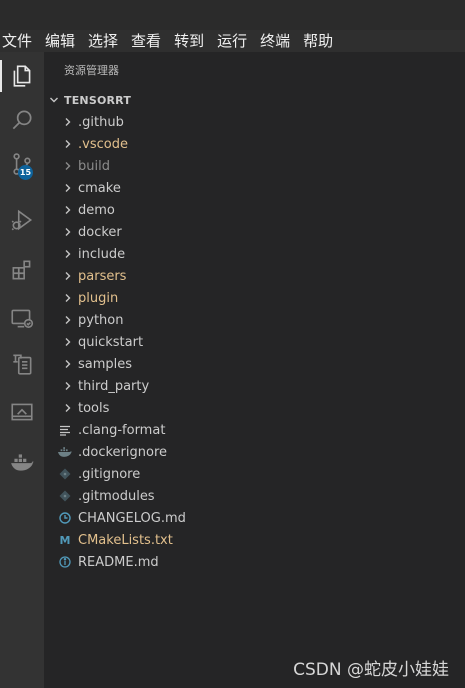 Image resolution: width=465 pixels, height=688 pixels. What do you see at coordinates (254, 188) in the screenshot?
I see `tree-folder-cmake: cmake` at bounding box center [254, 188].